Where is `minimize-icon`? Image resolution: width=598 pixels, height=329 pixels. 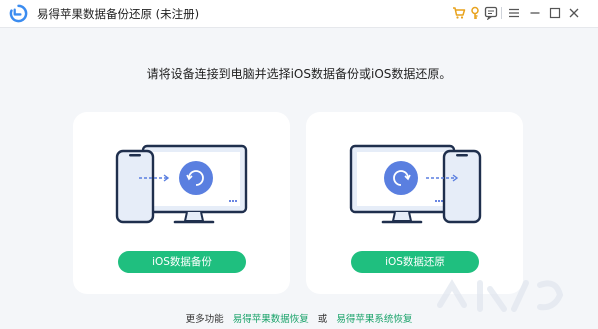
minimize-icon is located at coordinates (535, 13).